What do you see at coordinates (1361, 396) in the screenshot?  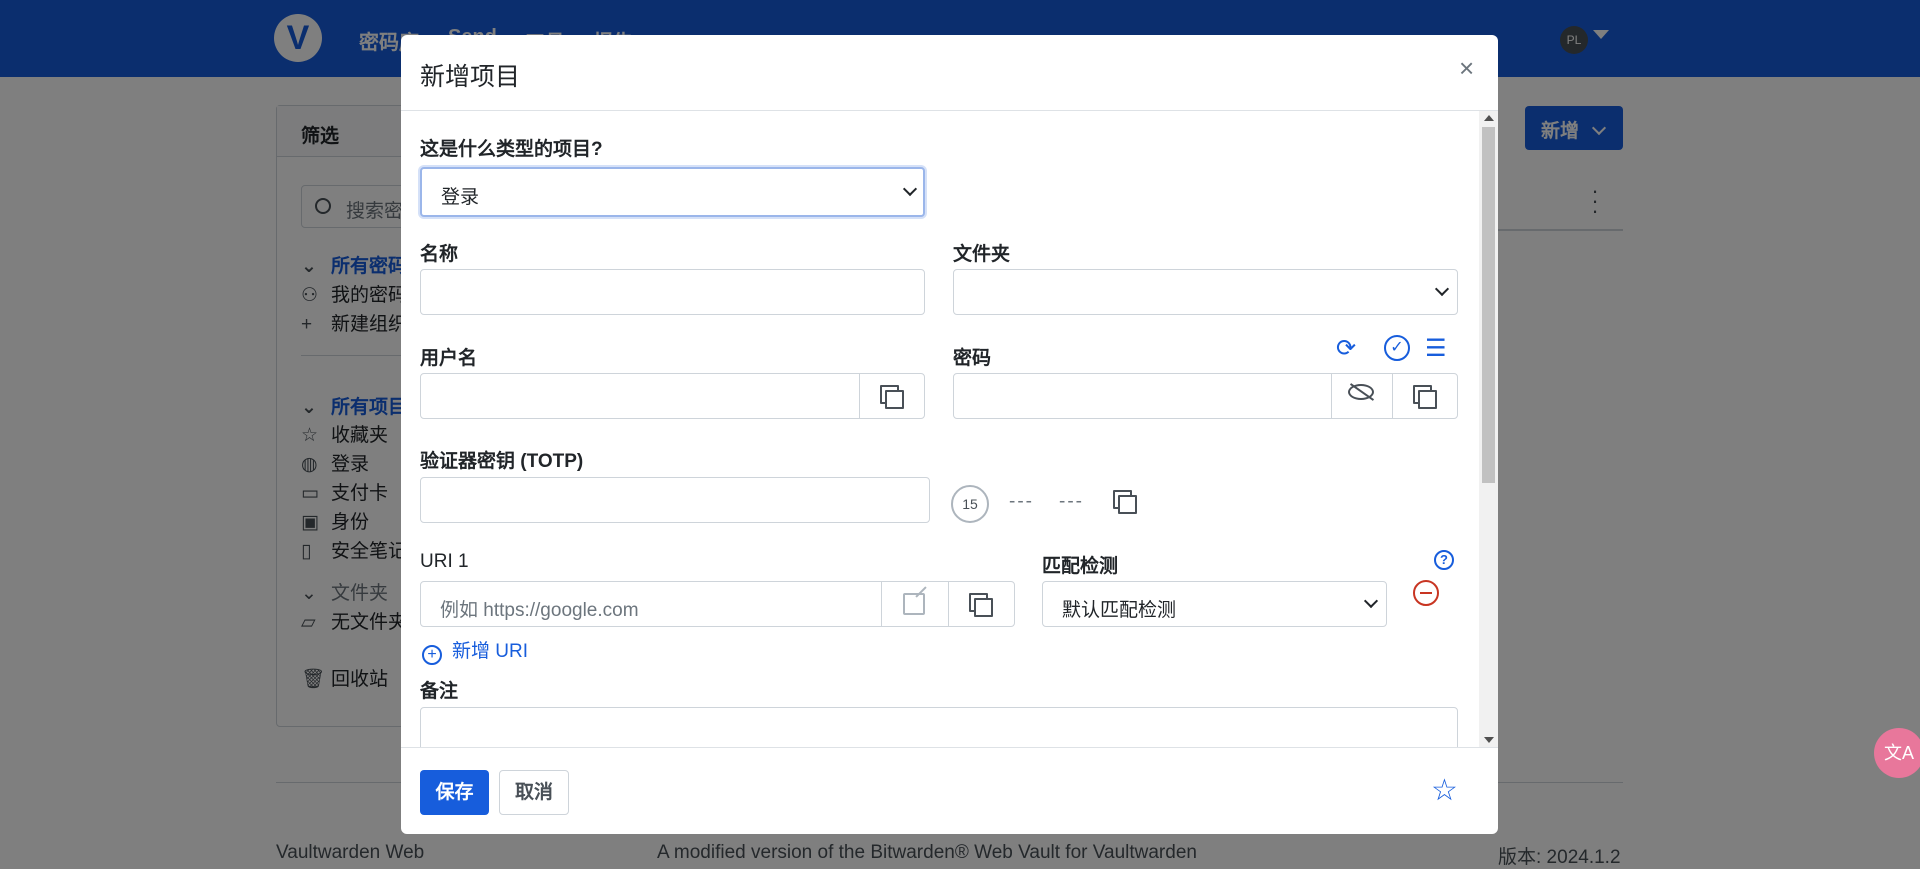 I see `toggle-password-visibility-button` at bounding box center [1361, 396].